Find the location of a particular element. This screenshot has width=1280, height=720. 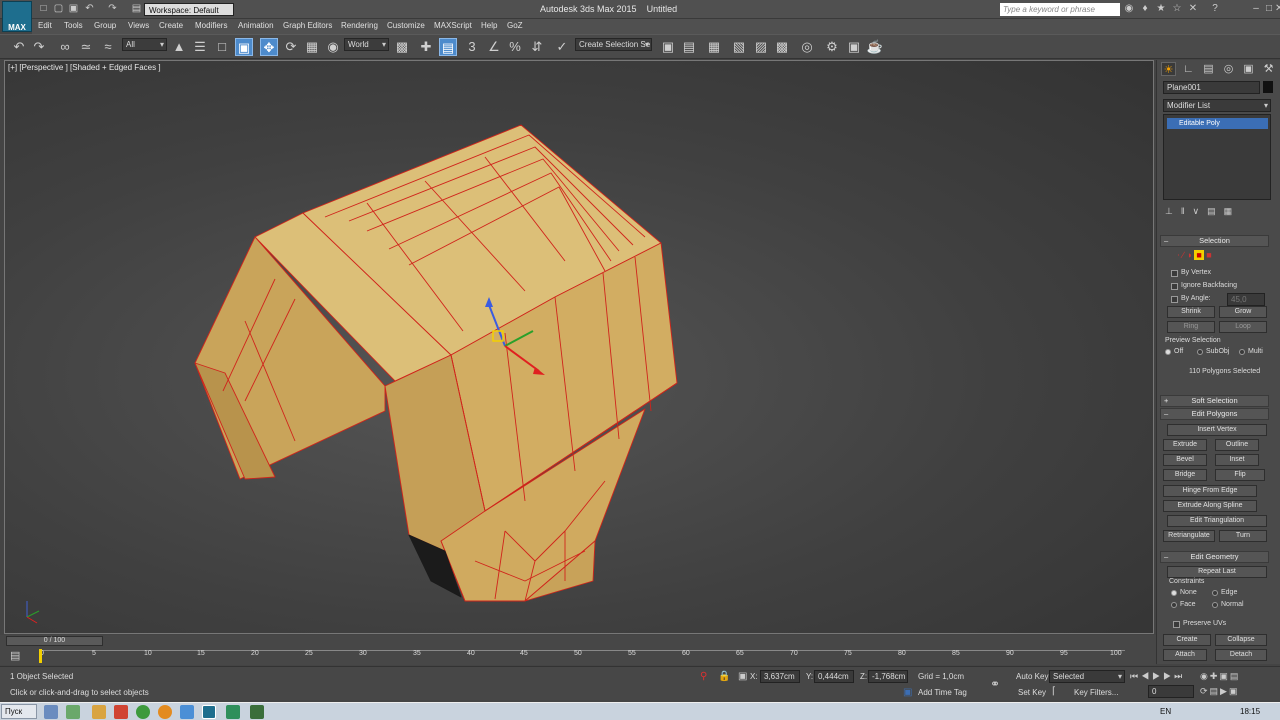

z-coordinate-field: -1,768cm is located at coordinates (888, 676).